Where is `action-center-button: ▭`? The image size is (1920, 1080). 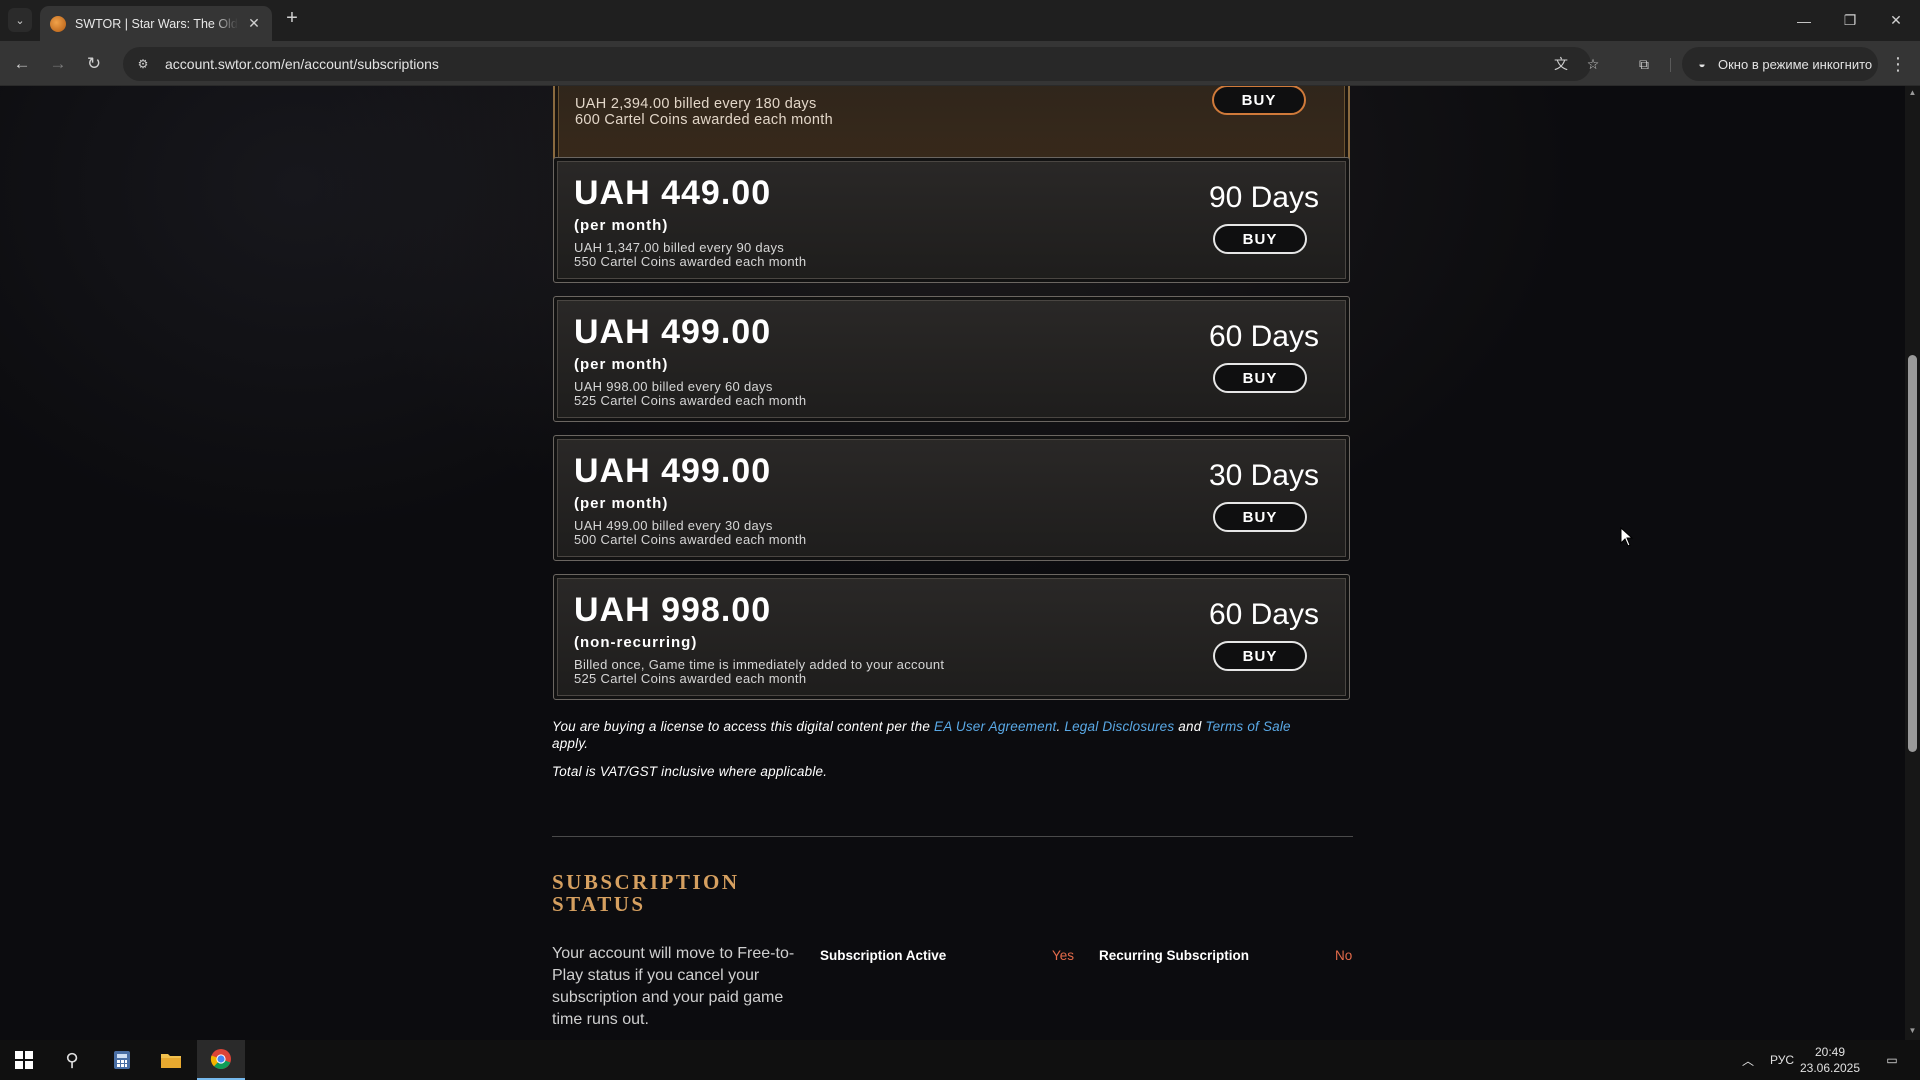 action-center-button: ▭ is located at coordinates (1892, 1060).